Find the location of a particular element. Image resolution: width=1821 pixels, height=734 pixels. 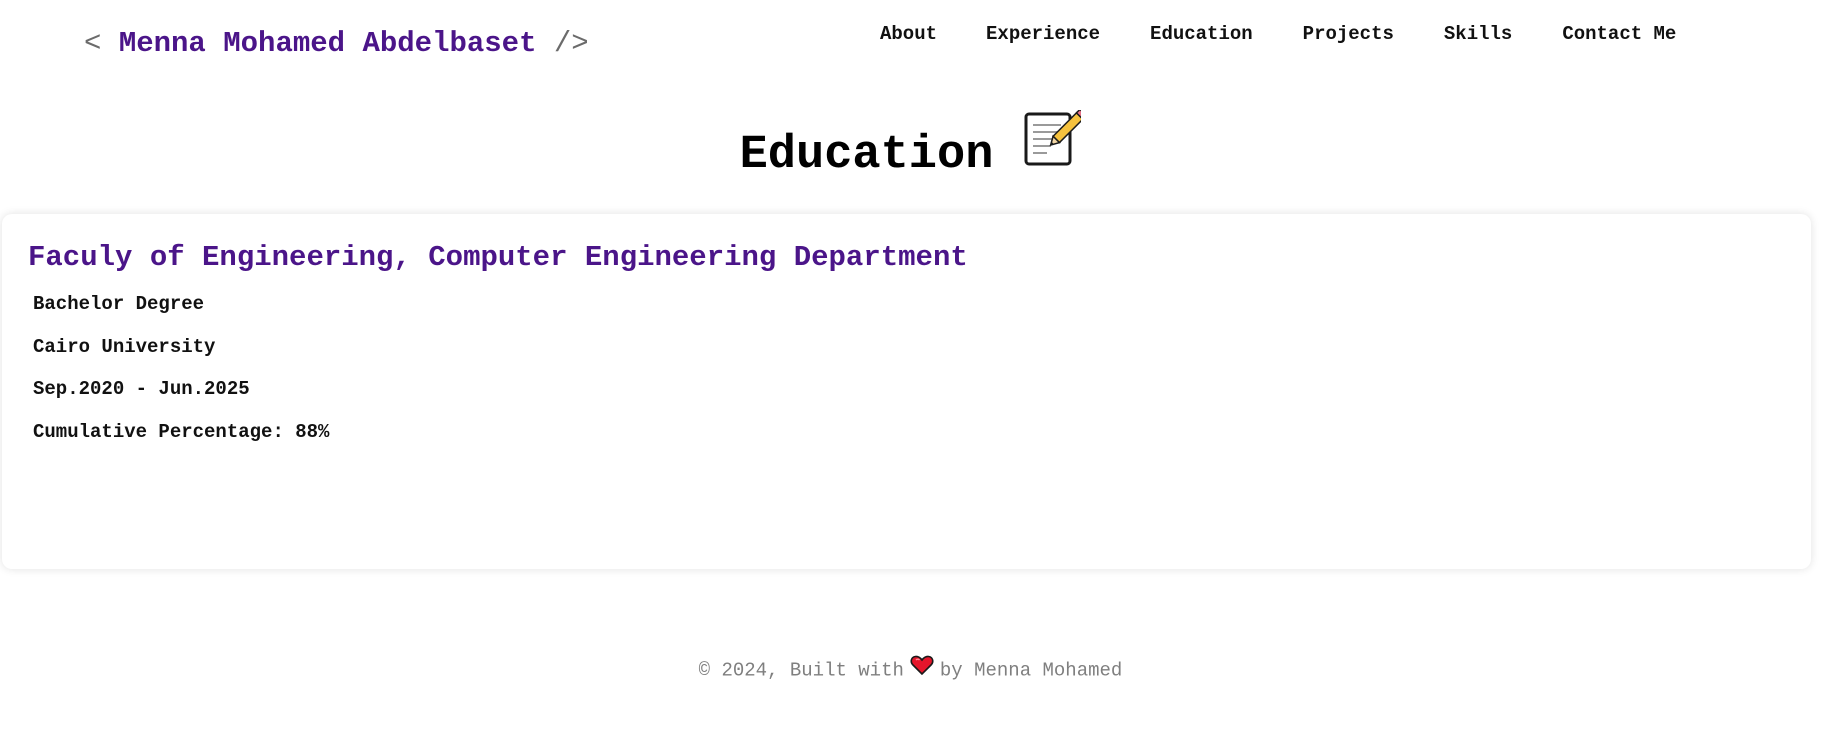

grade-text: Cumulative Percentage: 88% is located at coordinates (181, 432).